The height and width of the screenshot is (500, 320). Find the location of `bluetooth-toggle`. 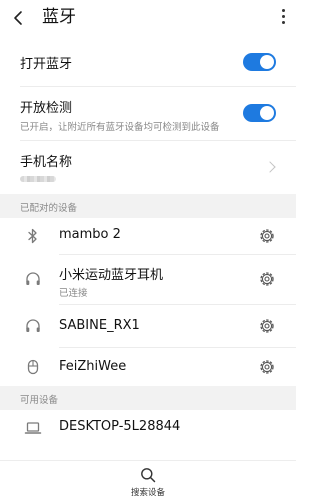

bluetooth-toggle is located at coordinates (259, 62).